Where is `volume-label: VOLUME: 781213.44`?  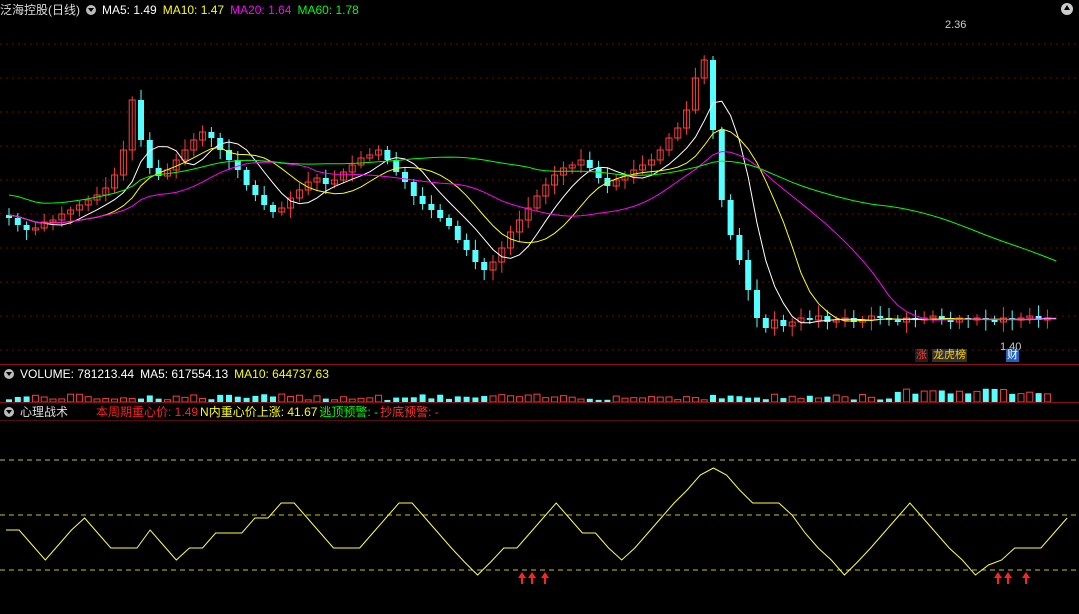 volume-label: VOLUME: 781213.44 is located at coordinates (77, 374).